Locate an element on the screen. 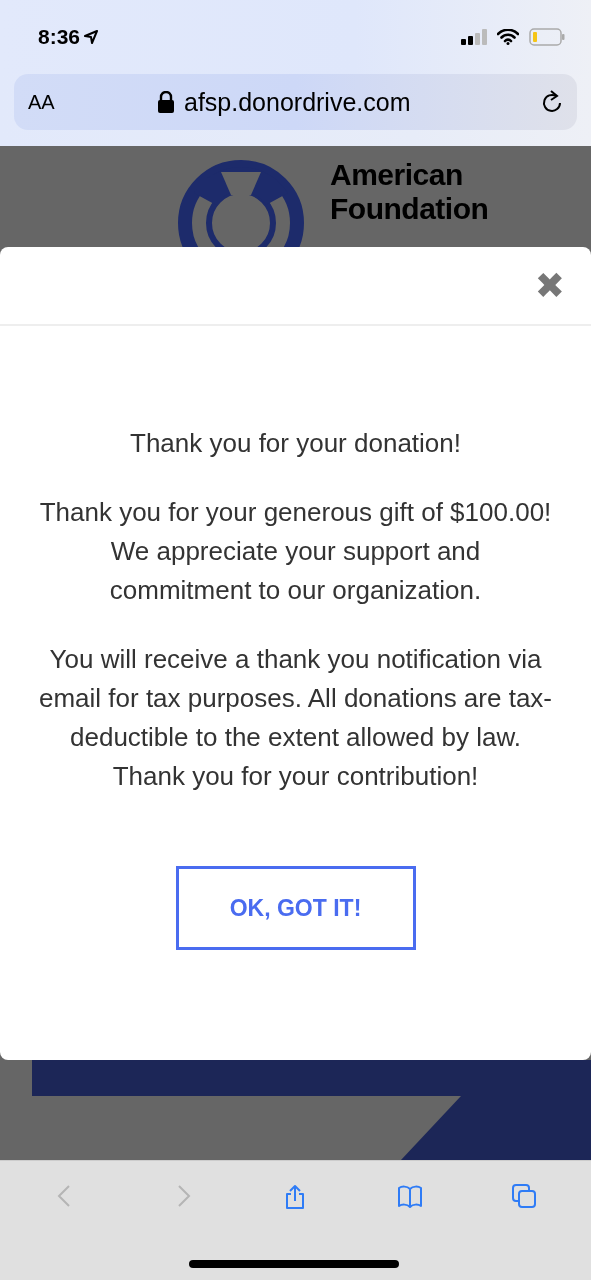  logo-text: American is located at coordinates (397, 175).